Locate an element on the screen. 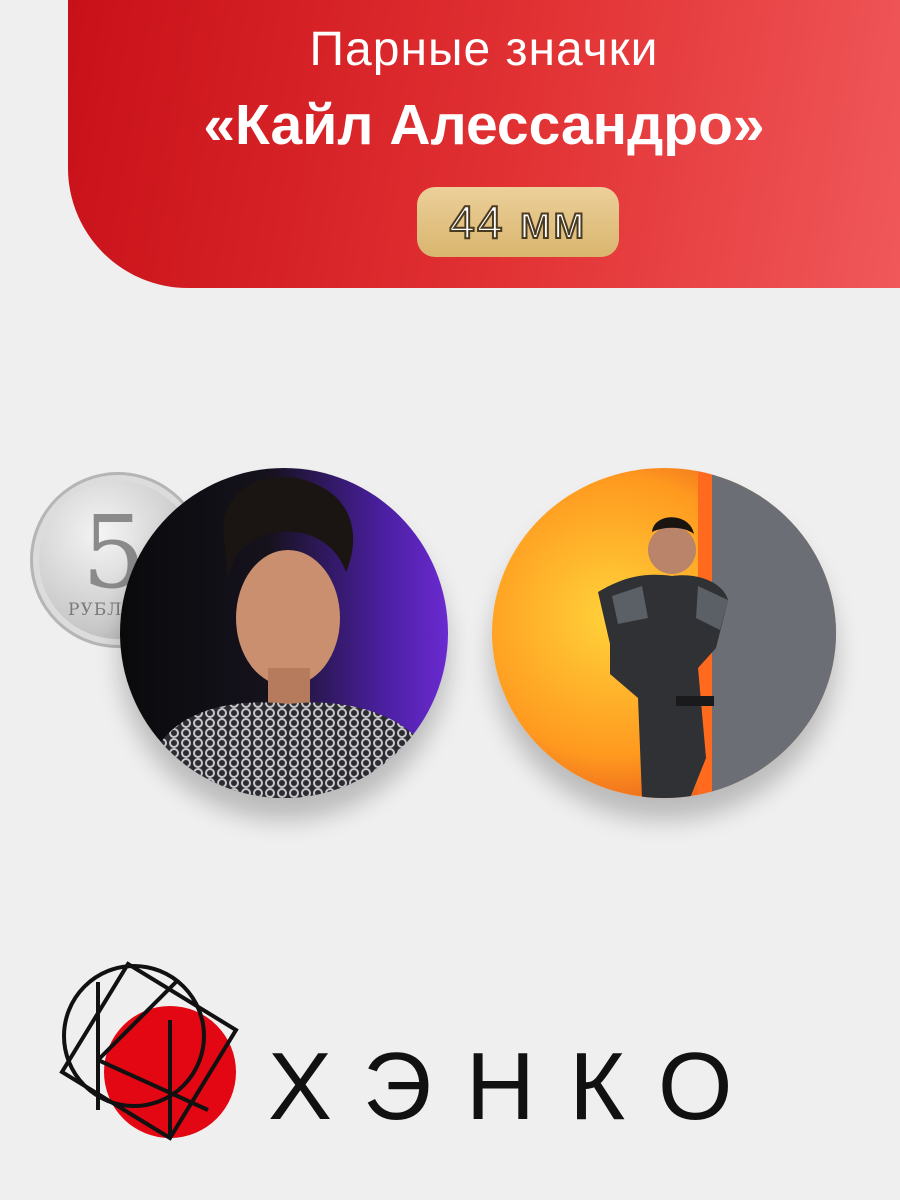  subtitle: Парные значки is located at coordinates (484, 49).